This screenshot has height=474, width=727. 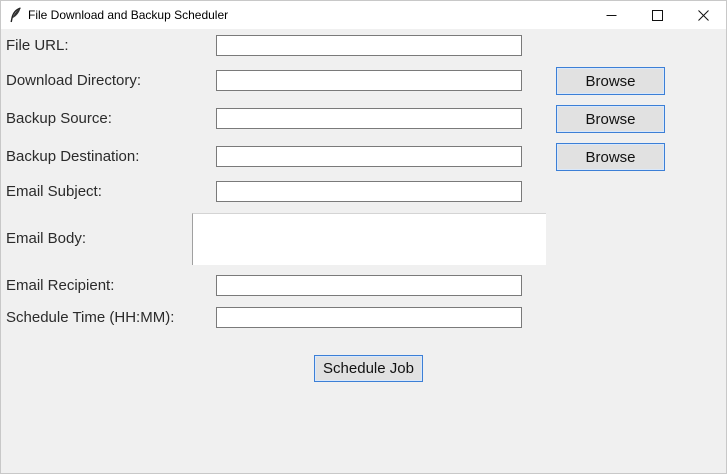 I want to click on close-icon, so click(x=703, y=15).